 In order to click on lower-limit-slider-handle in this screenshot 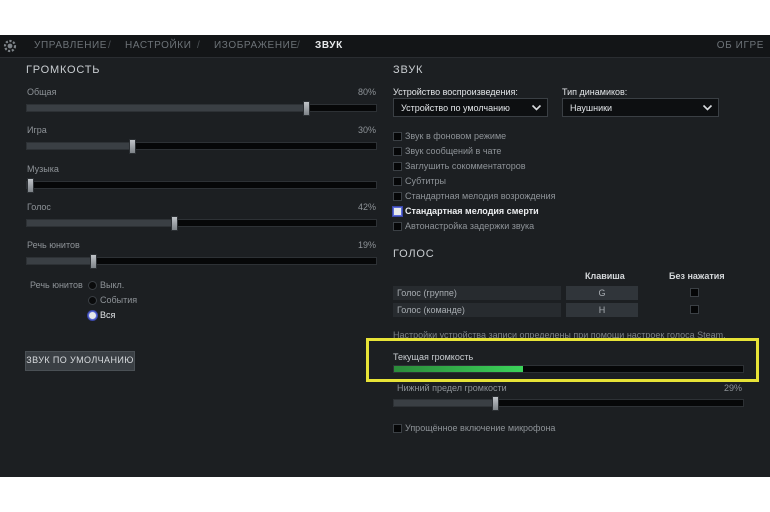, I will do `click(496, 403)`.